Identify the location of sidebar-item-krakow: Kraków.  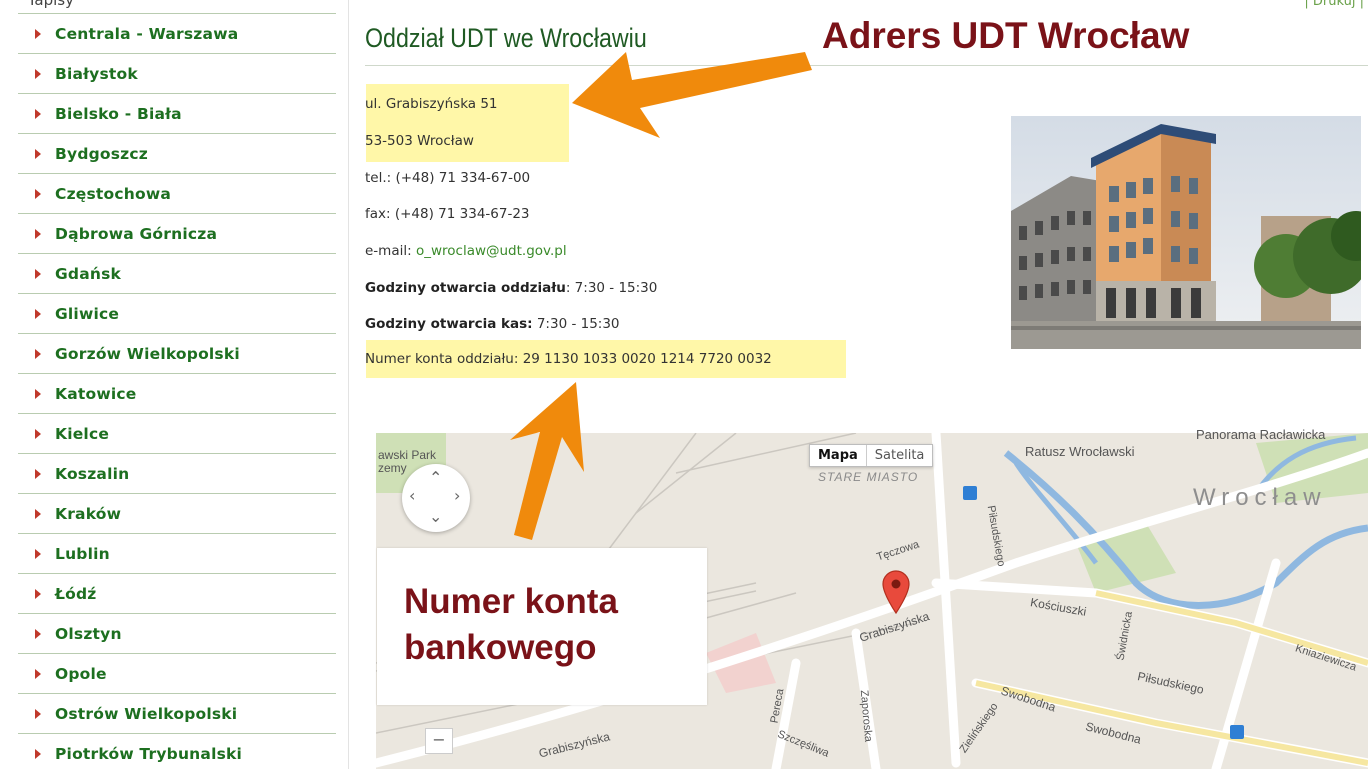
(177, 514).